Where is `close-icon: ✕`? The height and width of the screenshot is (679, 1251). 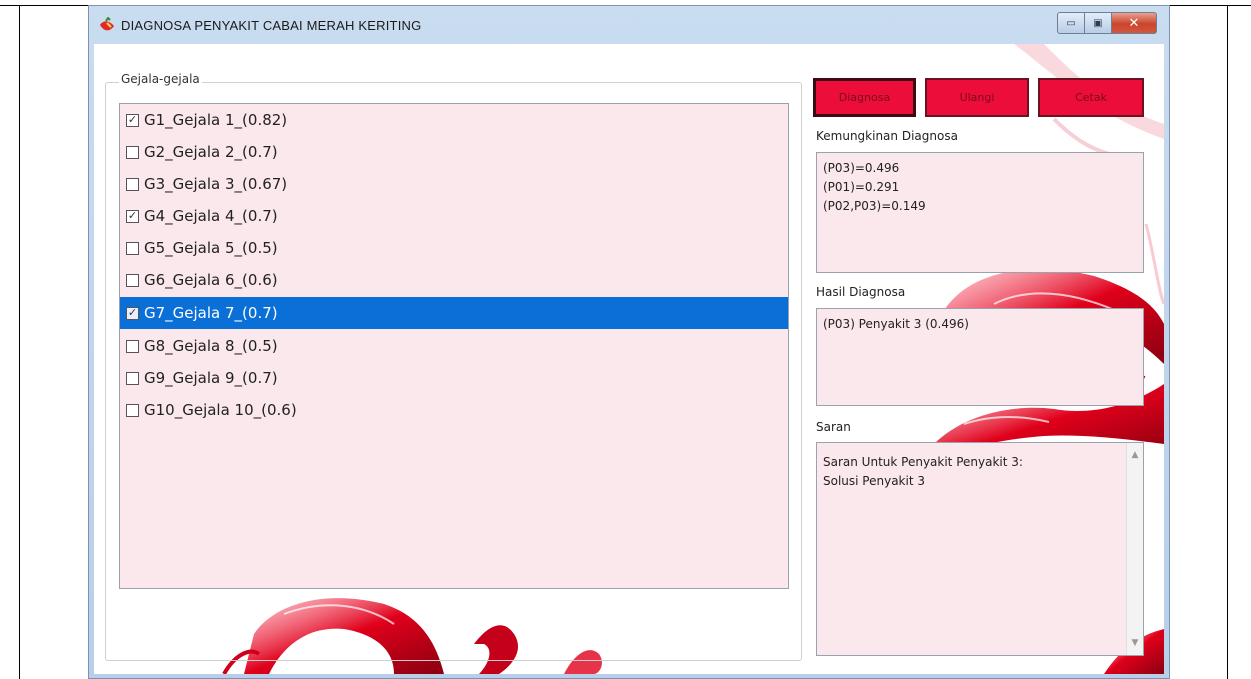 close-icon: ✕ is located at coordinates (1134, 23).